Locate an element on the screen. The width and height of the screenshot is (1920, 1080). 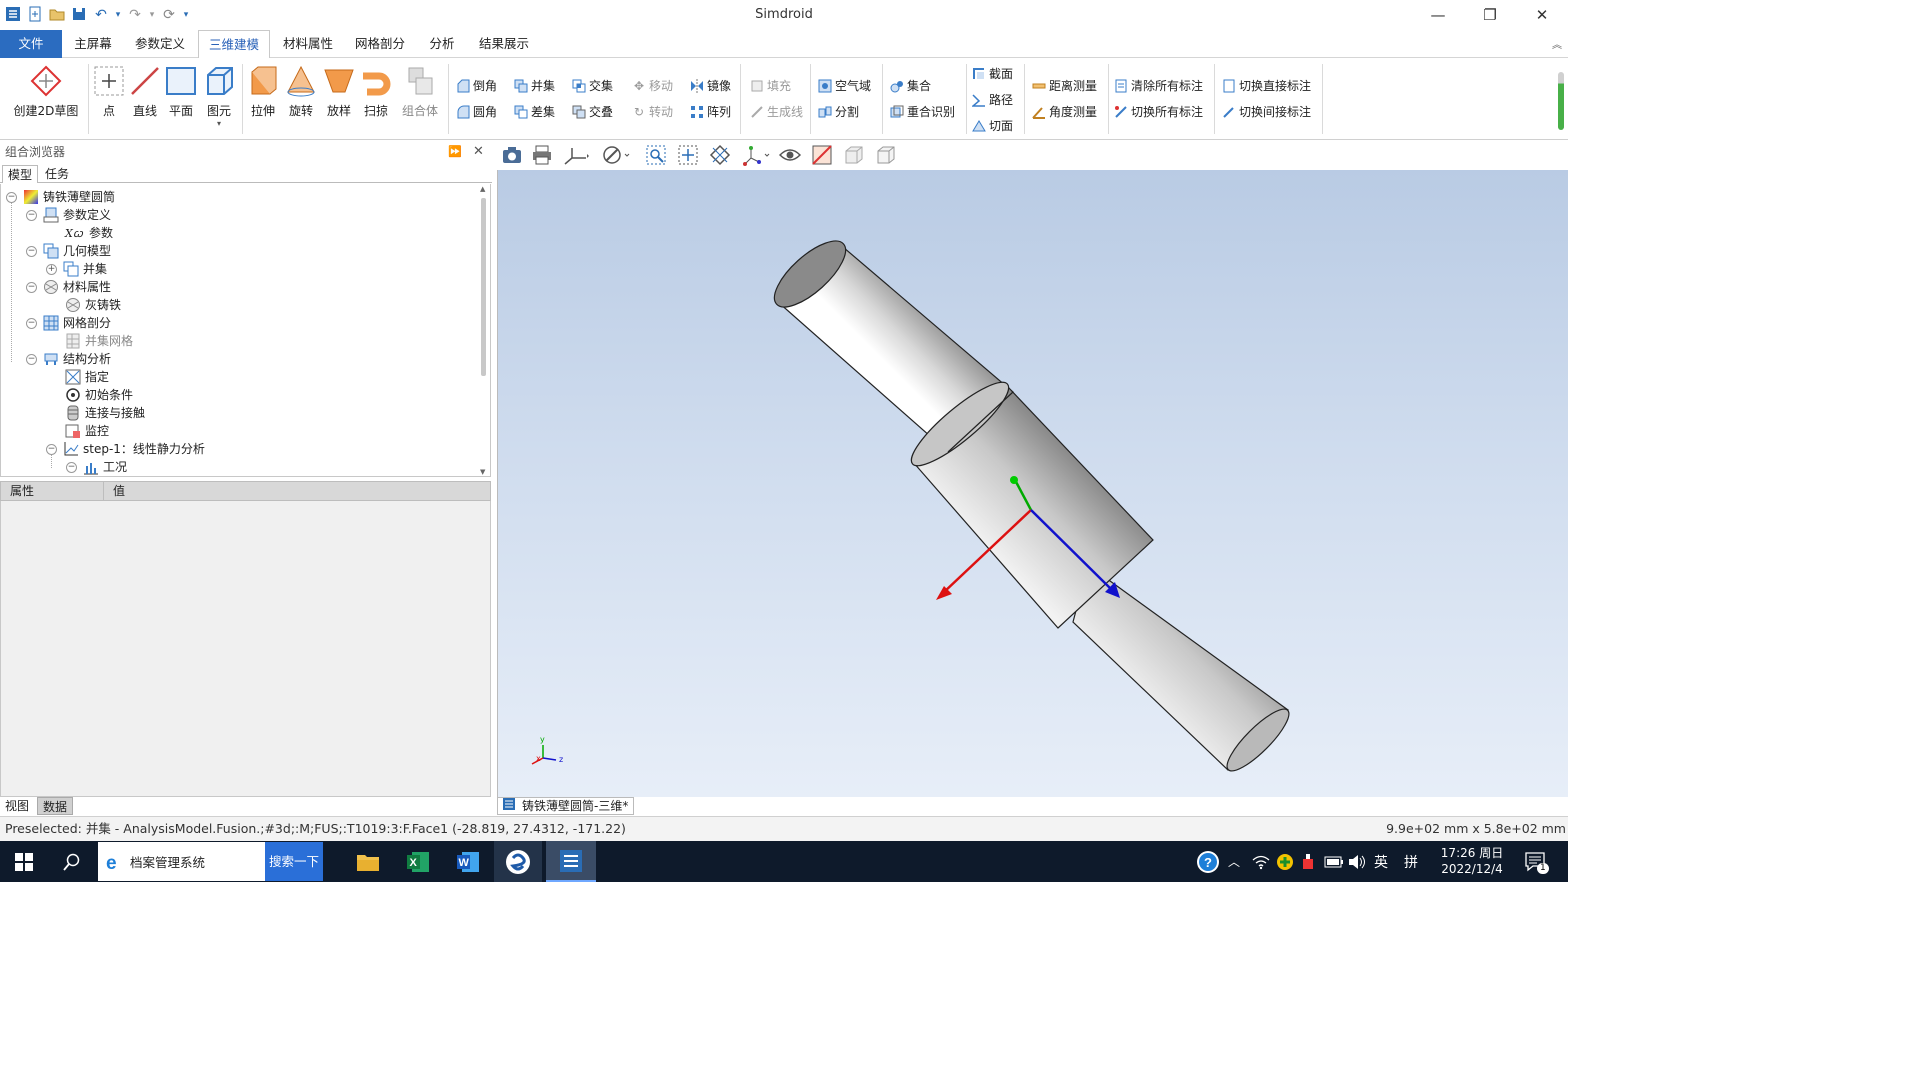
tab-file: 文件 is located at coordinates (31, 44).